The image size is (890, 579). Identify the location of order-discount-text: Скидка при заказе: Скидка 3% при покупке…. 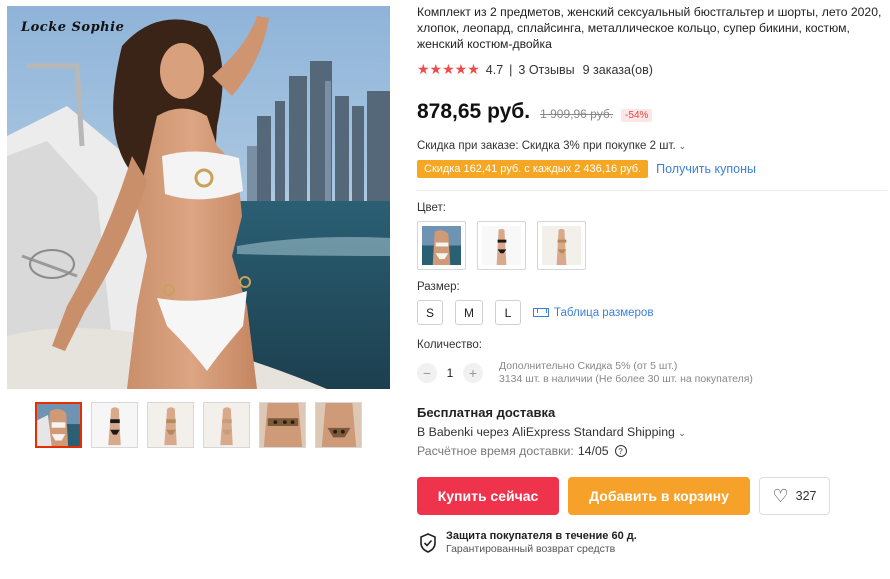
(546, 146).